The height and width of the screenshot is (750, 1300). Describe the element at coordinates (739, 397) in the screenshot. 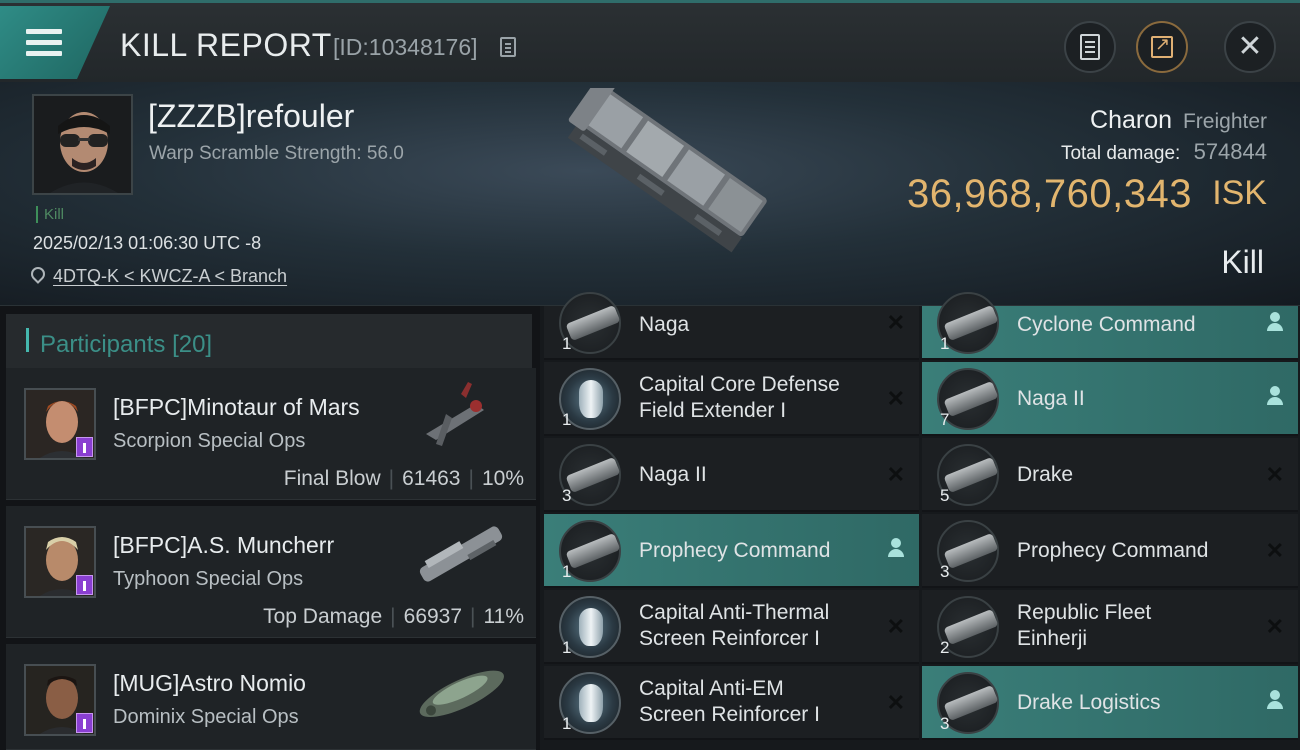

I see `item-label: Capital Core Defense Field Extender I` at that location.